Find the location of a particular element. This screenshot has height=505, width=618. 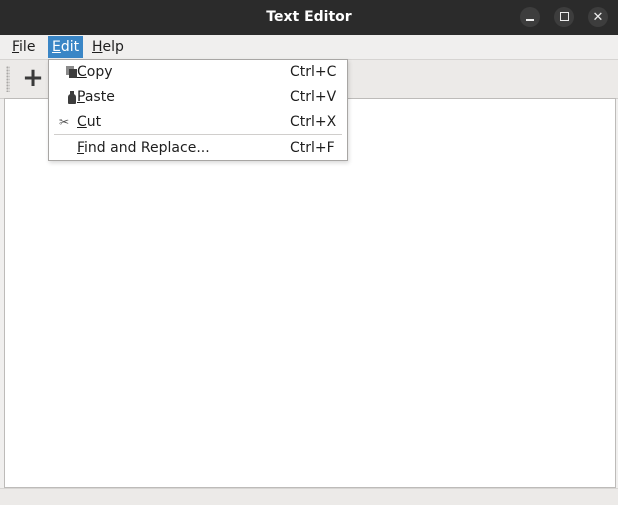

menu-item-paste-shortcut: Ctrl+V is located at coordinates (313, 97).